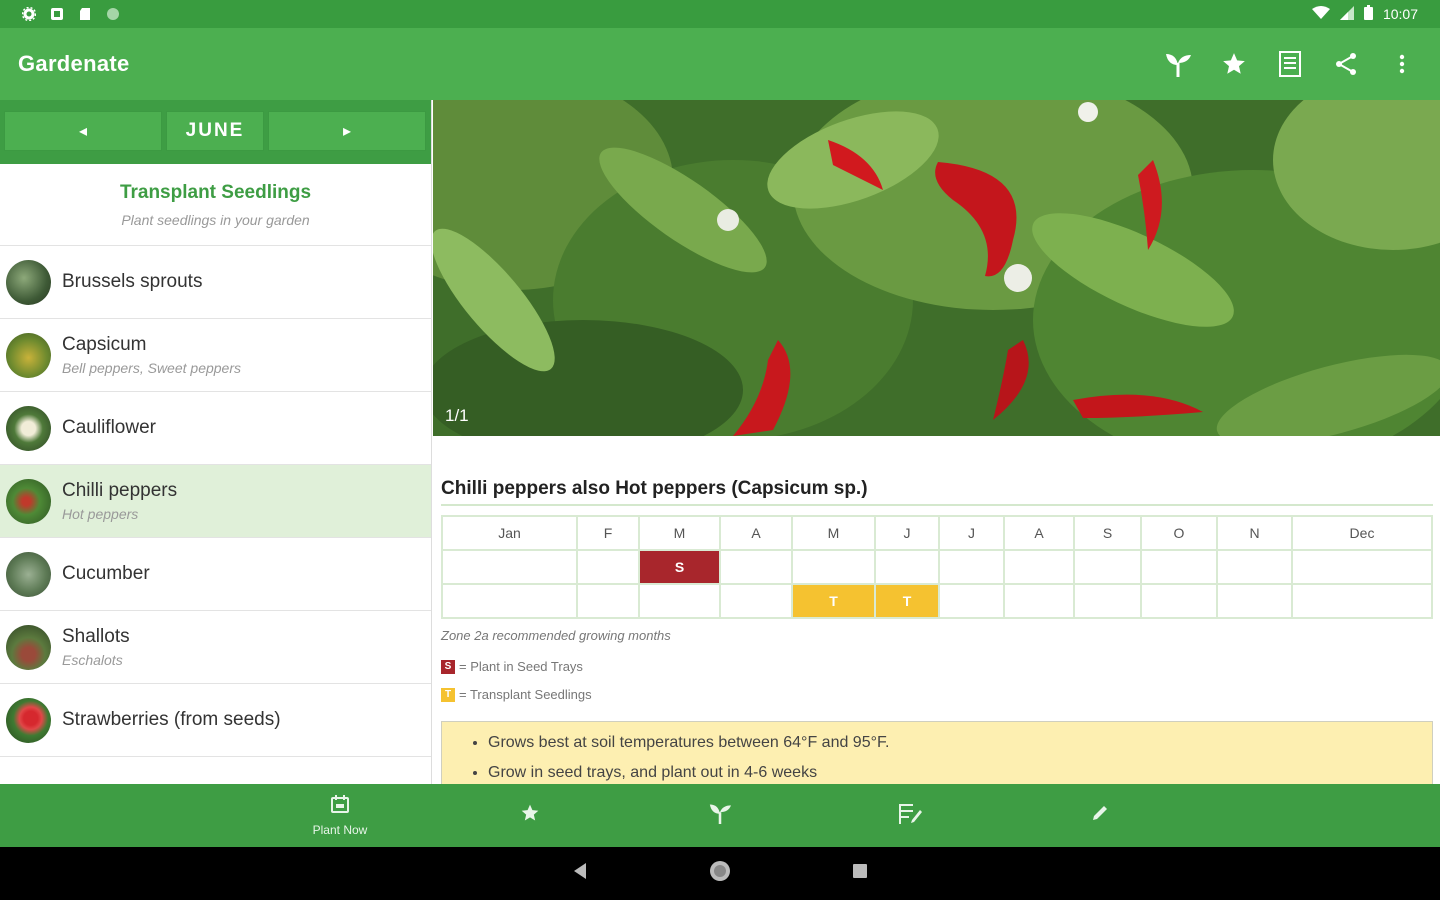 This screenshot has height=900, width=1440. What do you see at coordinates (85, 14) in the screenshot?
I see `sd-card-icon` at bounding box center [85, 14].